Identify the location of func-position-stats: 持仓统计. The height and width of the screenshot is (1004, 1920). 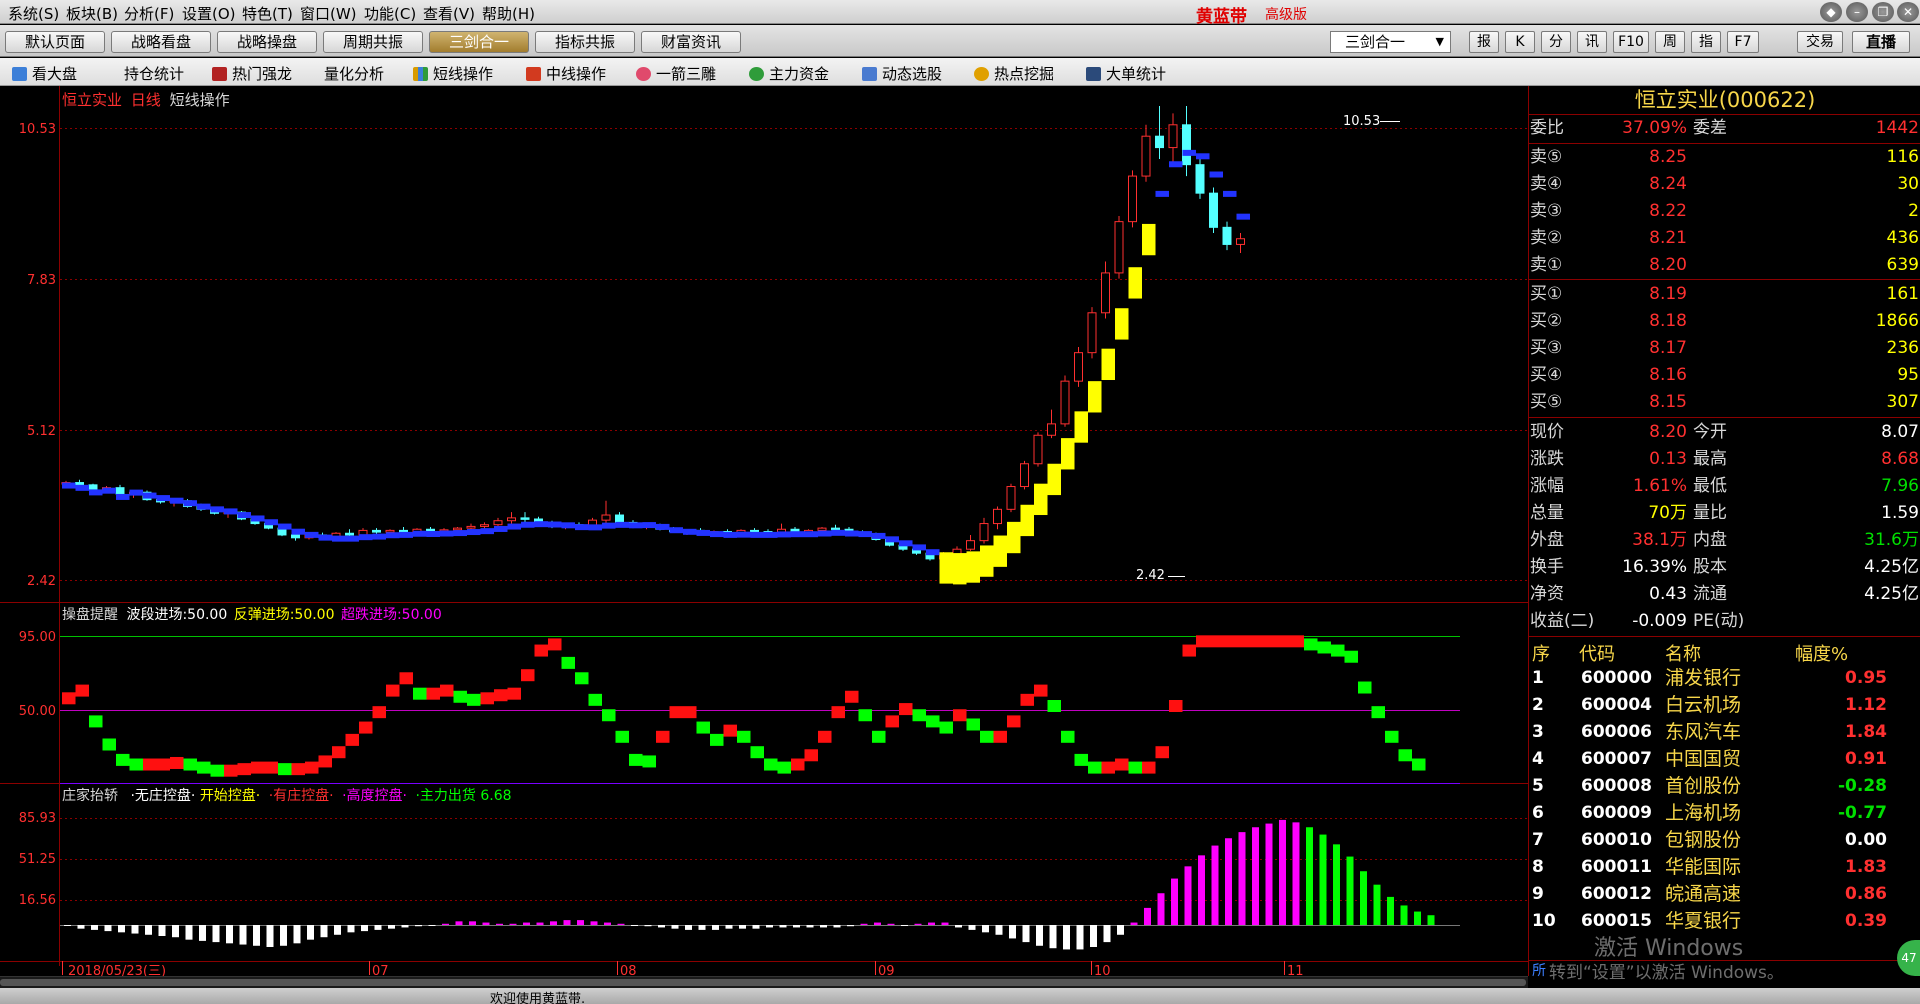
(154, 73).